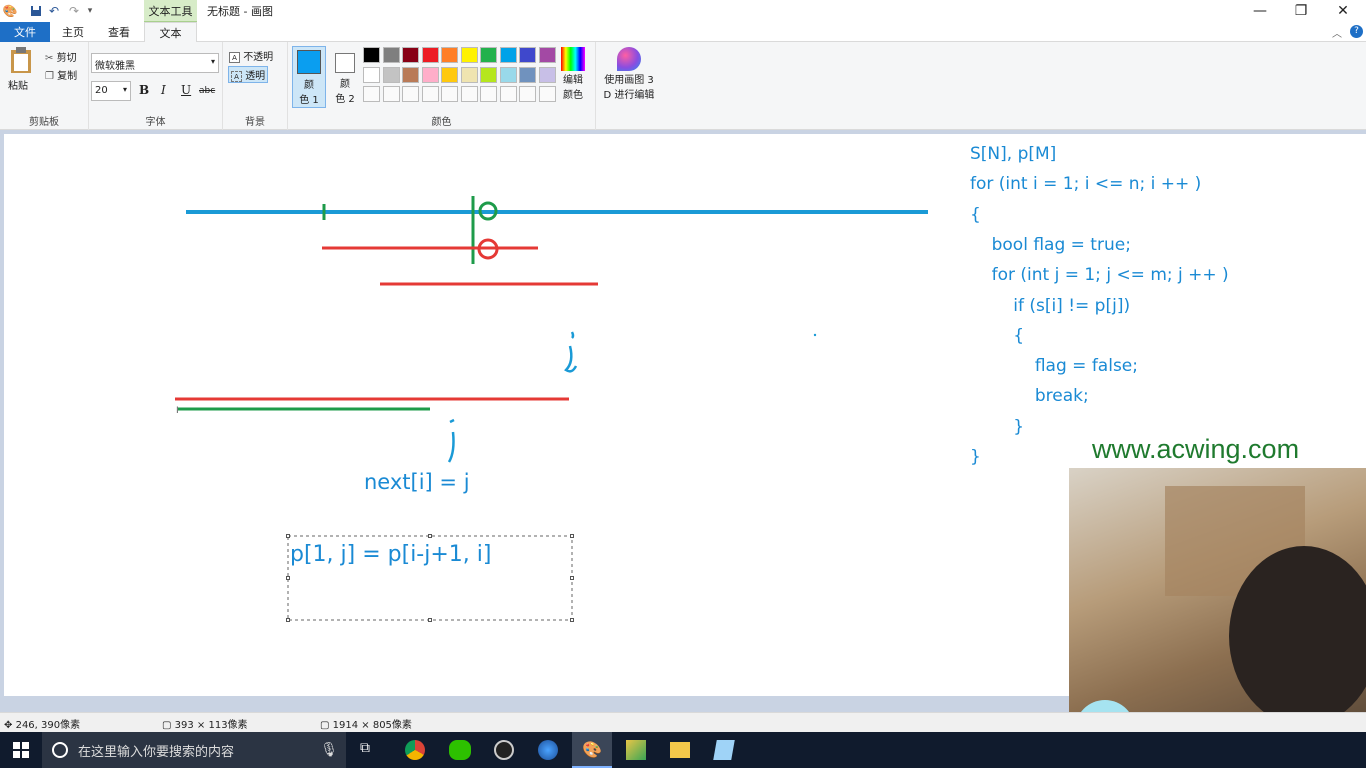 This screenshot has height=768, width=1366. Describe the element at coordinates (111, 91) in the screenshot. I see `font-size-select: 20 ▾` at that location.